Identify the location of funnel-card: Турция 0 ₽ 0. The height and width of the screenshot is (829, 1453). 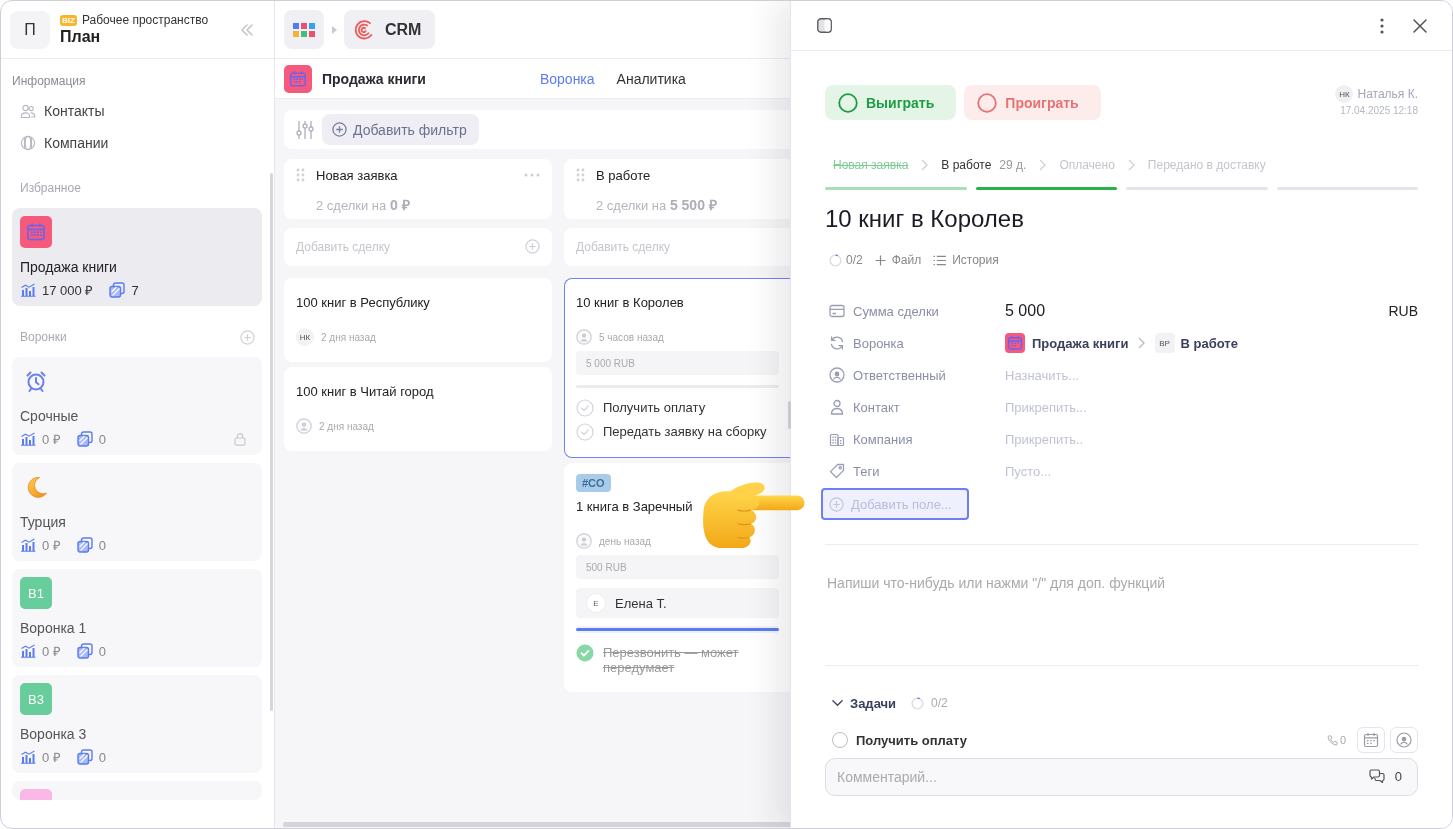
(137, 512).